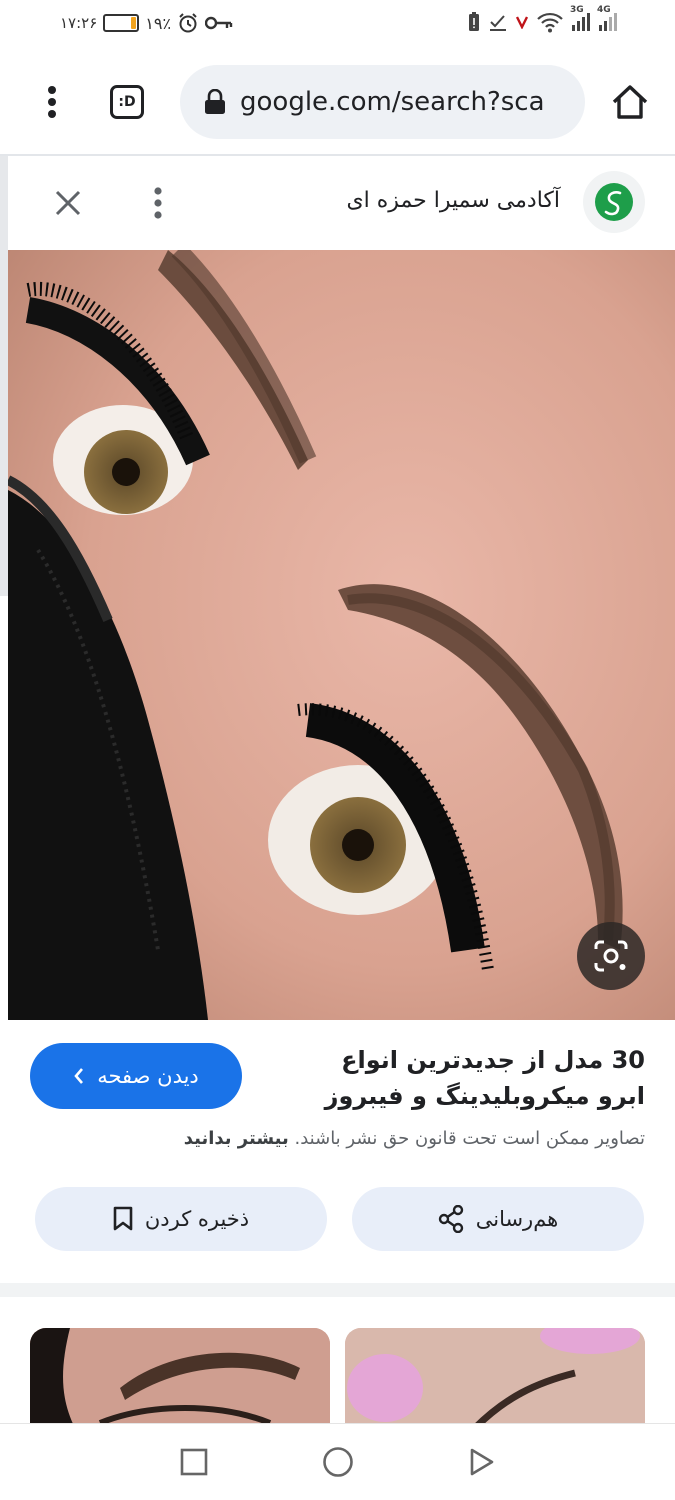  I want to click on battery-level, so click(133, 23).